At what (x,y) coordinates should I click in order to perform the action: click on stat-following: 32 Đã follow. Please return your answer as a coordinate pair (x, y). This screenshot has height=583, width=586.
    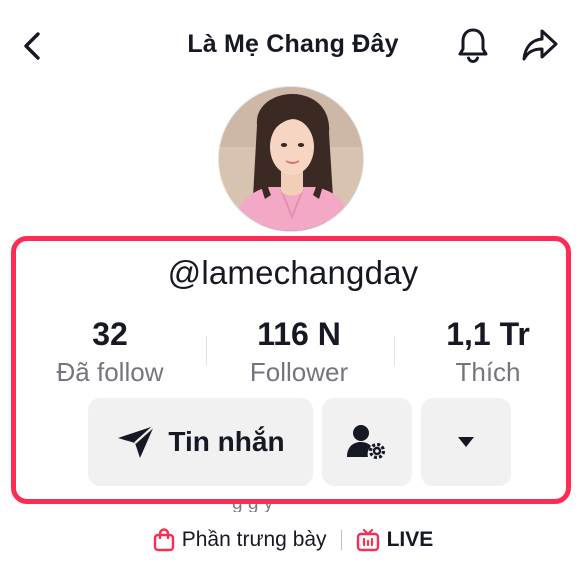
    Looking at the image, I should click on (110, 351).